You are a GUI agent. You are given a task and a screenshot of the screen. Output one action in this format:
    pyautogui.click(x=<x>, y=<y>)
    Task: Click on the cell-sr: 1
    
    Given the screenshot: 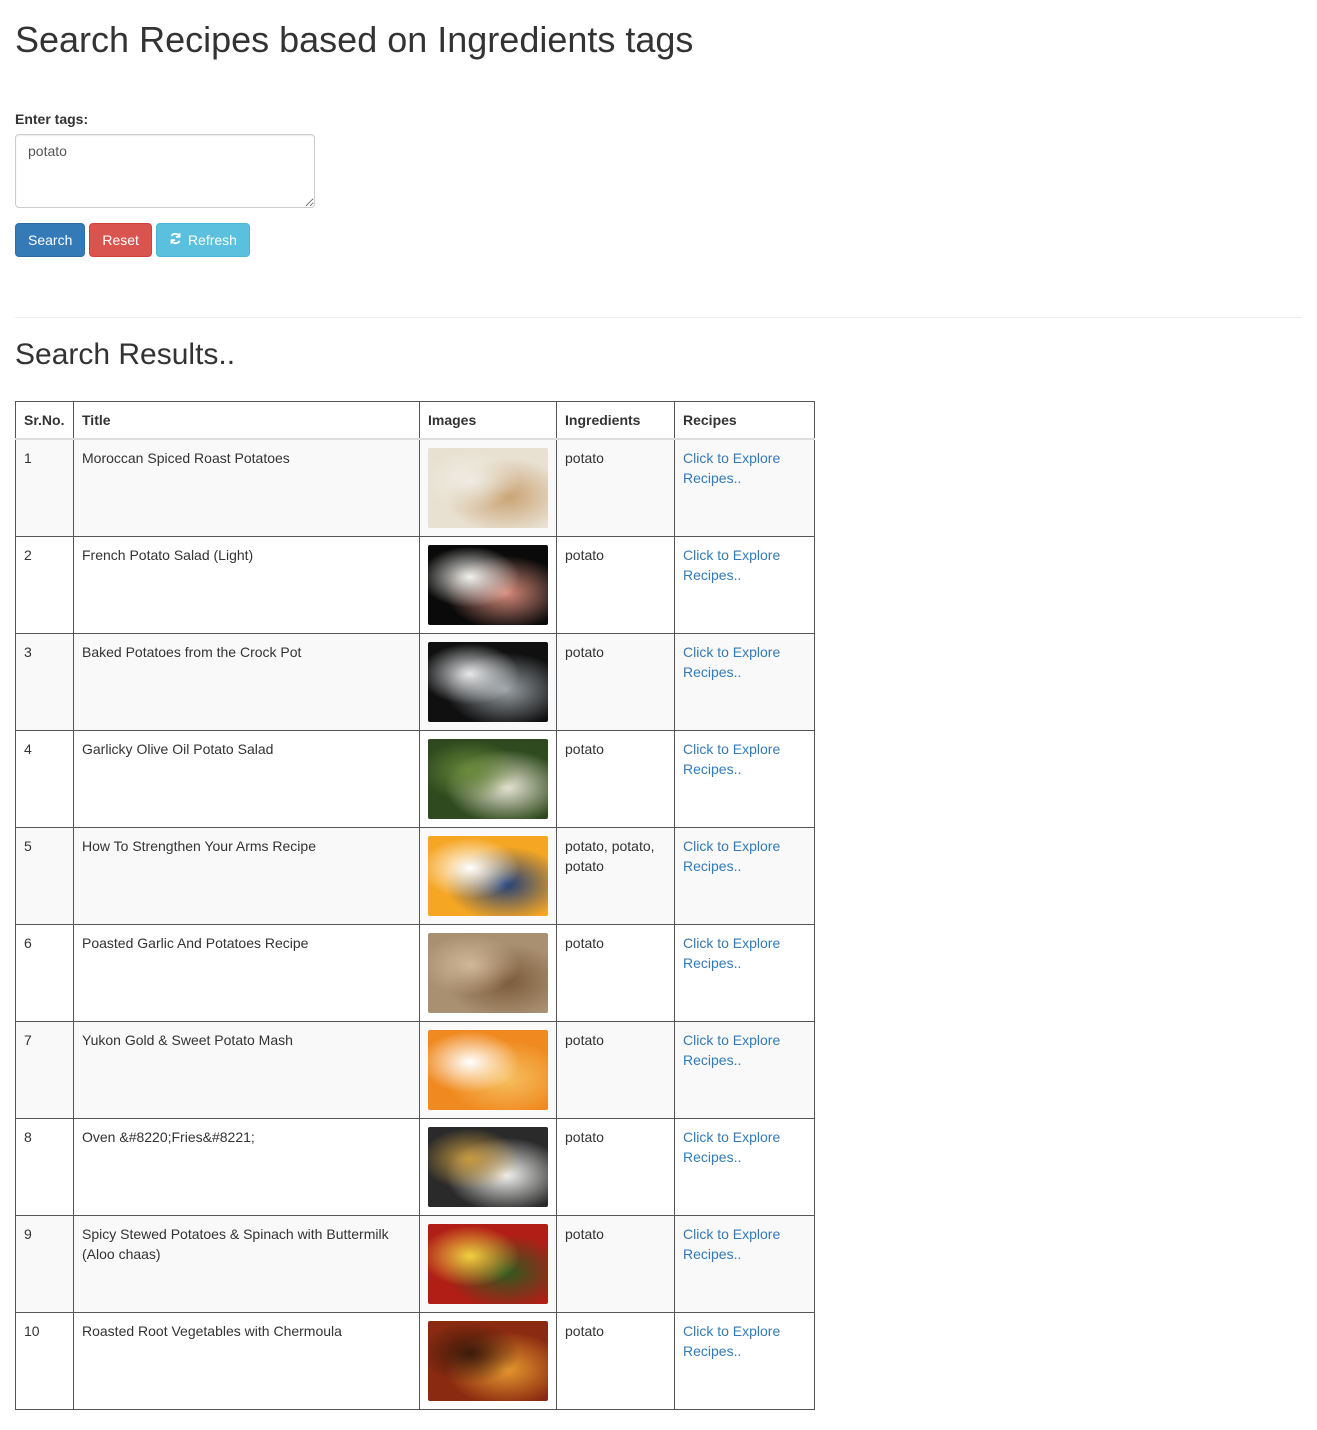 What is the action you would take?
    pyautogui.click(x=44, y=487)
    